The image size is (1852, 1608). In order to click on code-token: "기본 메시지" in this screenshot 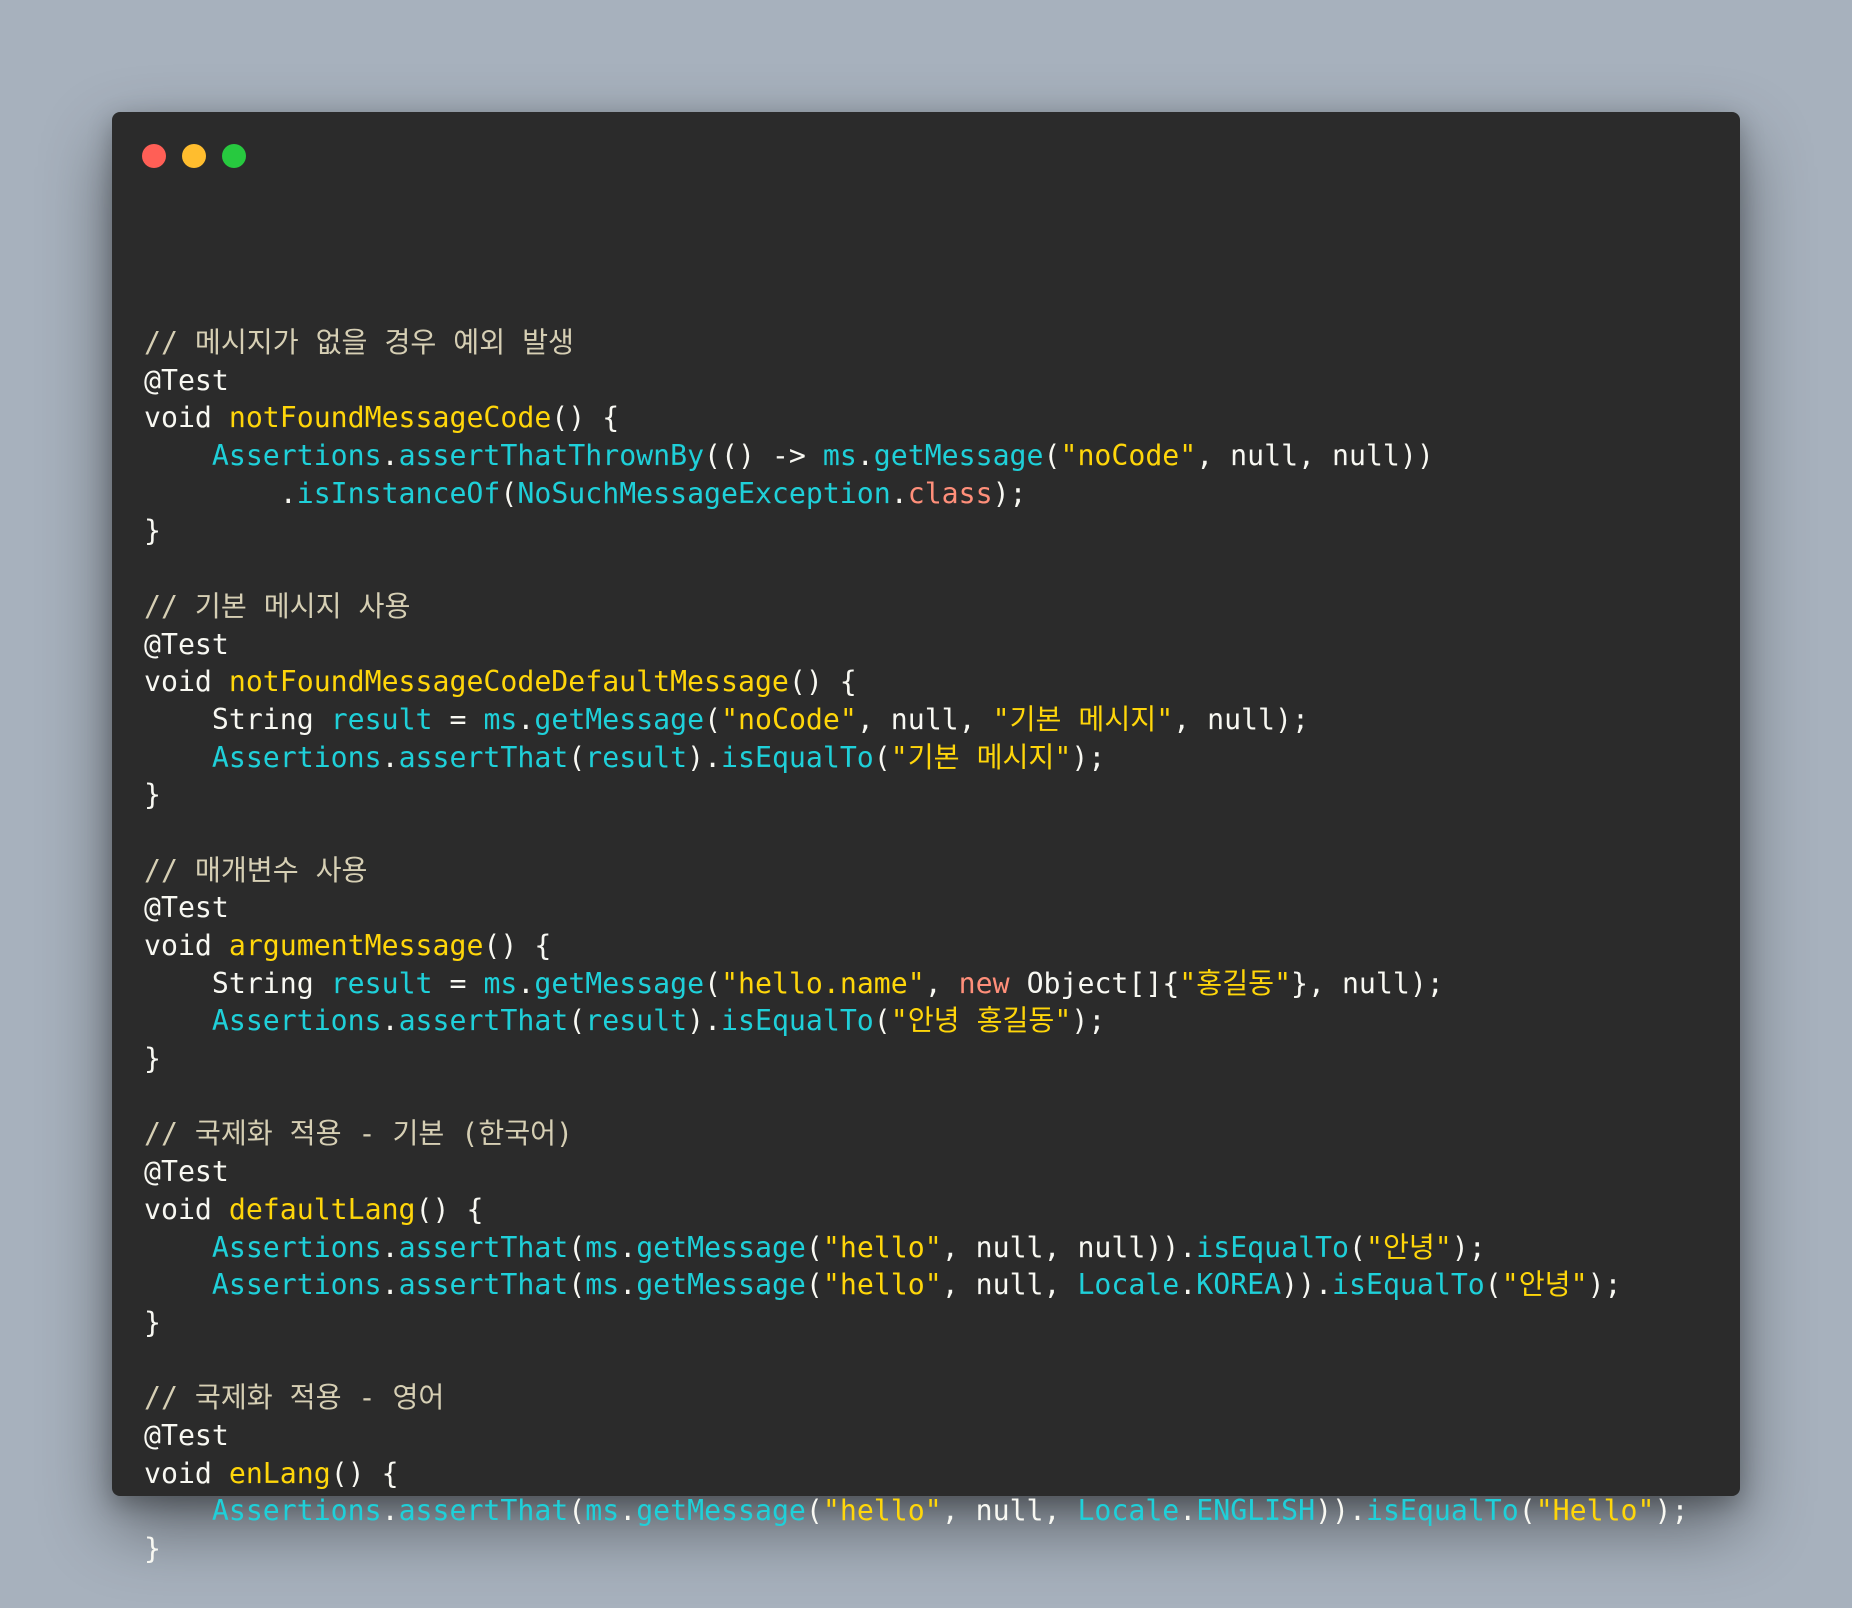, I will do `click(981, 757)`.